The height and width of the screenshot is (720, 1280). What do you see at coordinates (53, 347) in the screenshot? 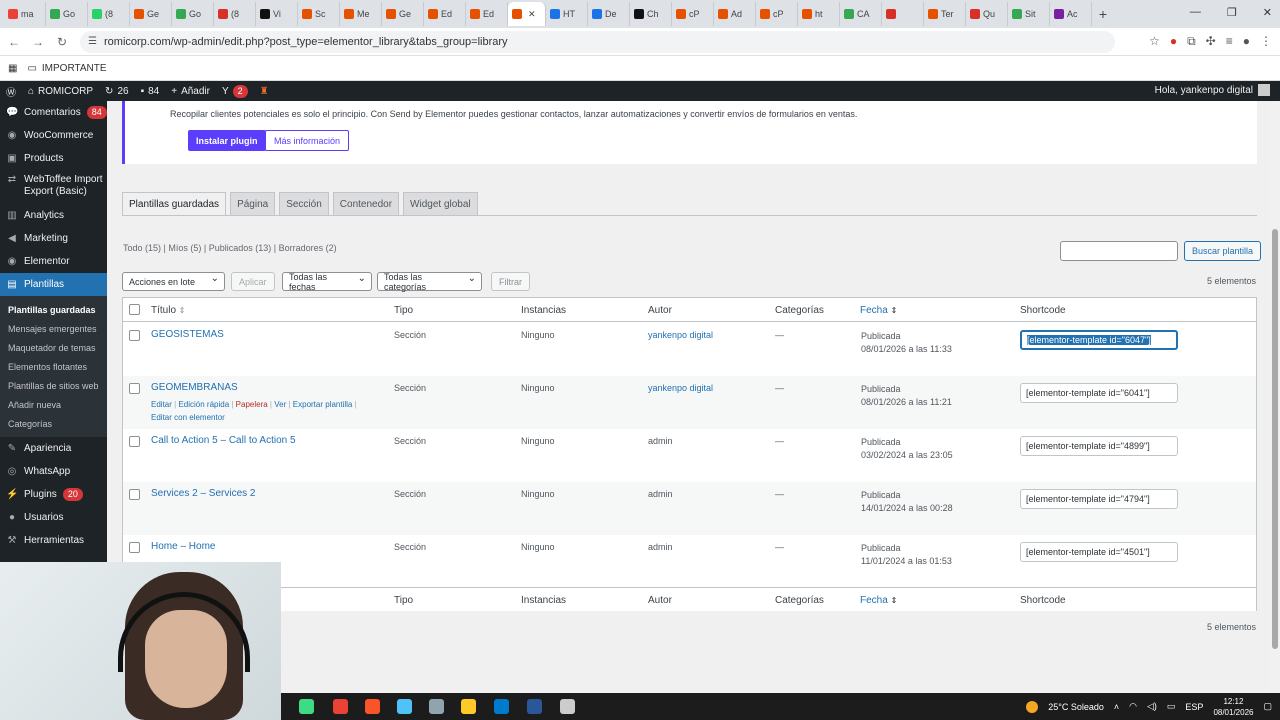
I see `submenu-item: Maquetador de temas` at bounding box center [53, 347].